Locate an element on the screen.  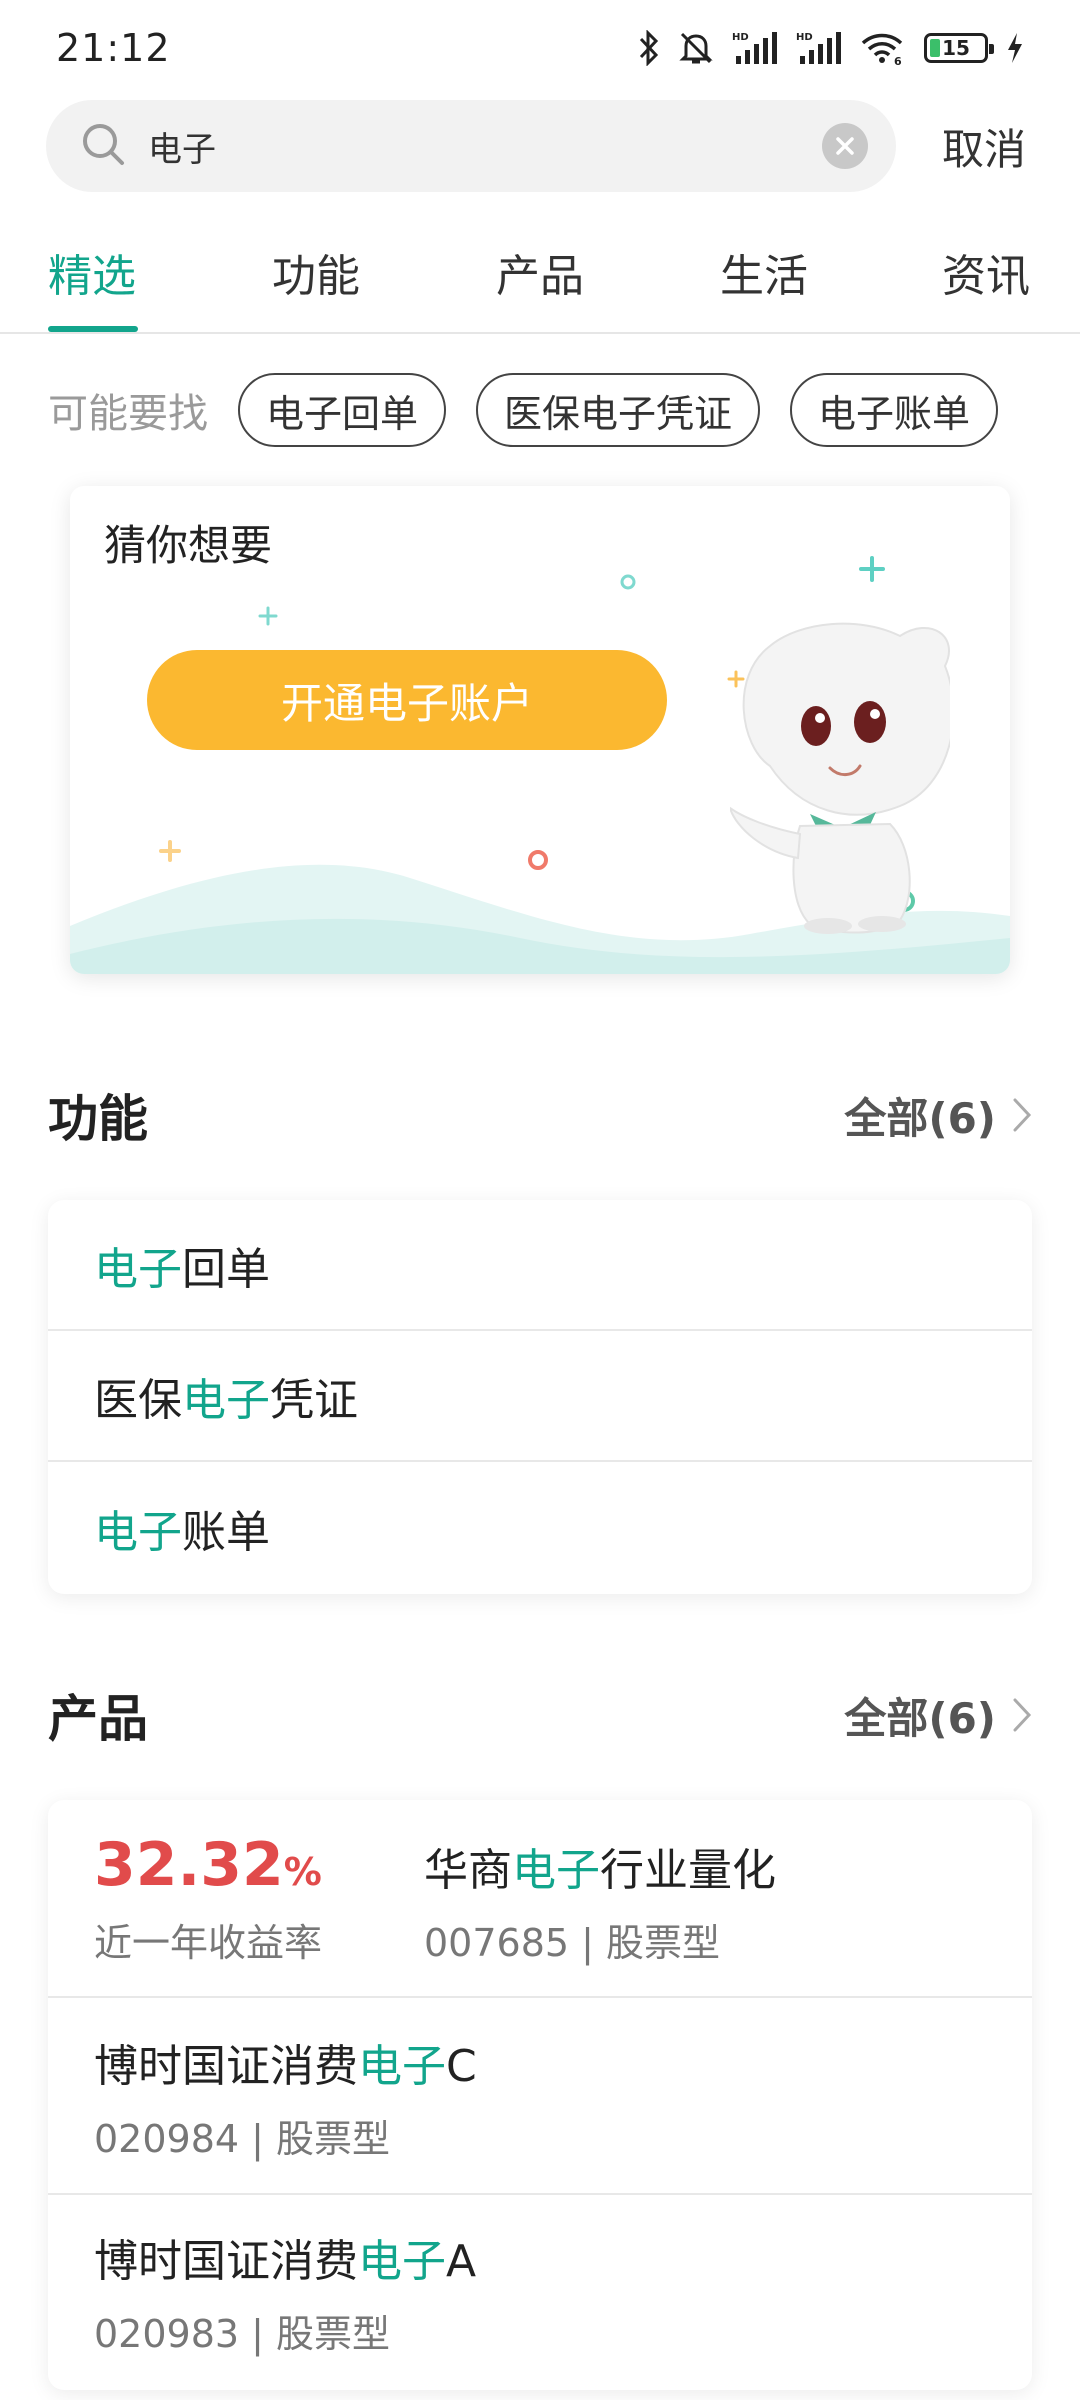
svg-text: 6 is located at coordinates (898, 60).